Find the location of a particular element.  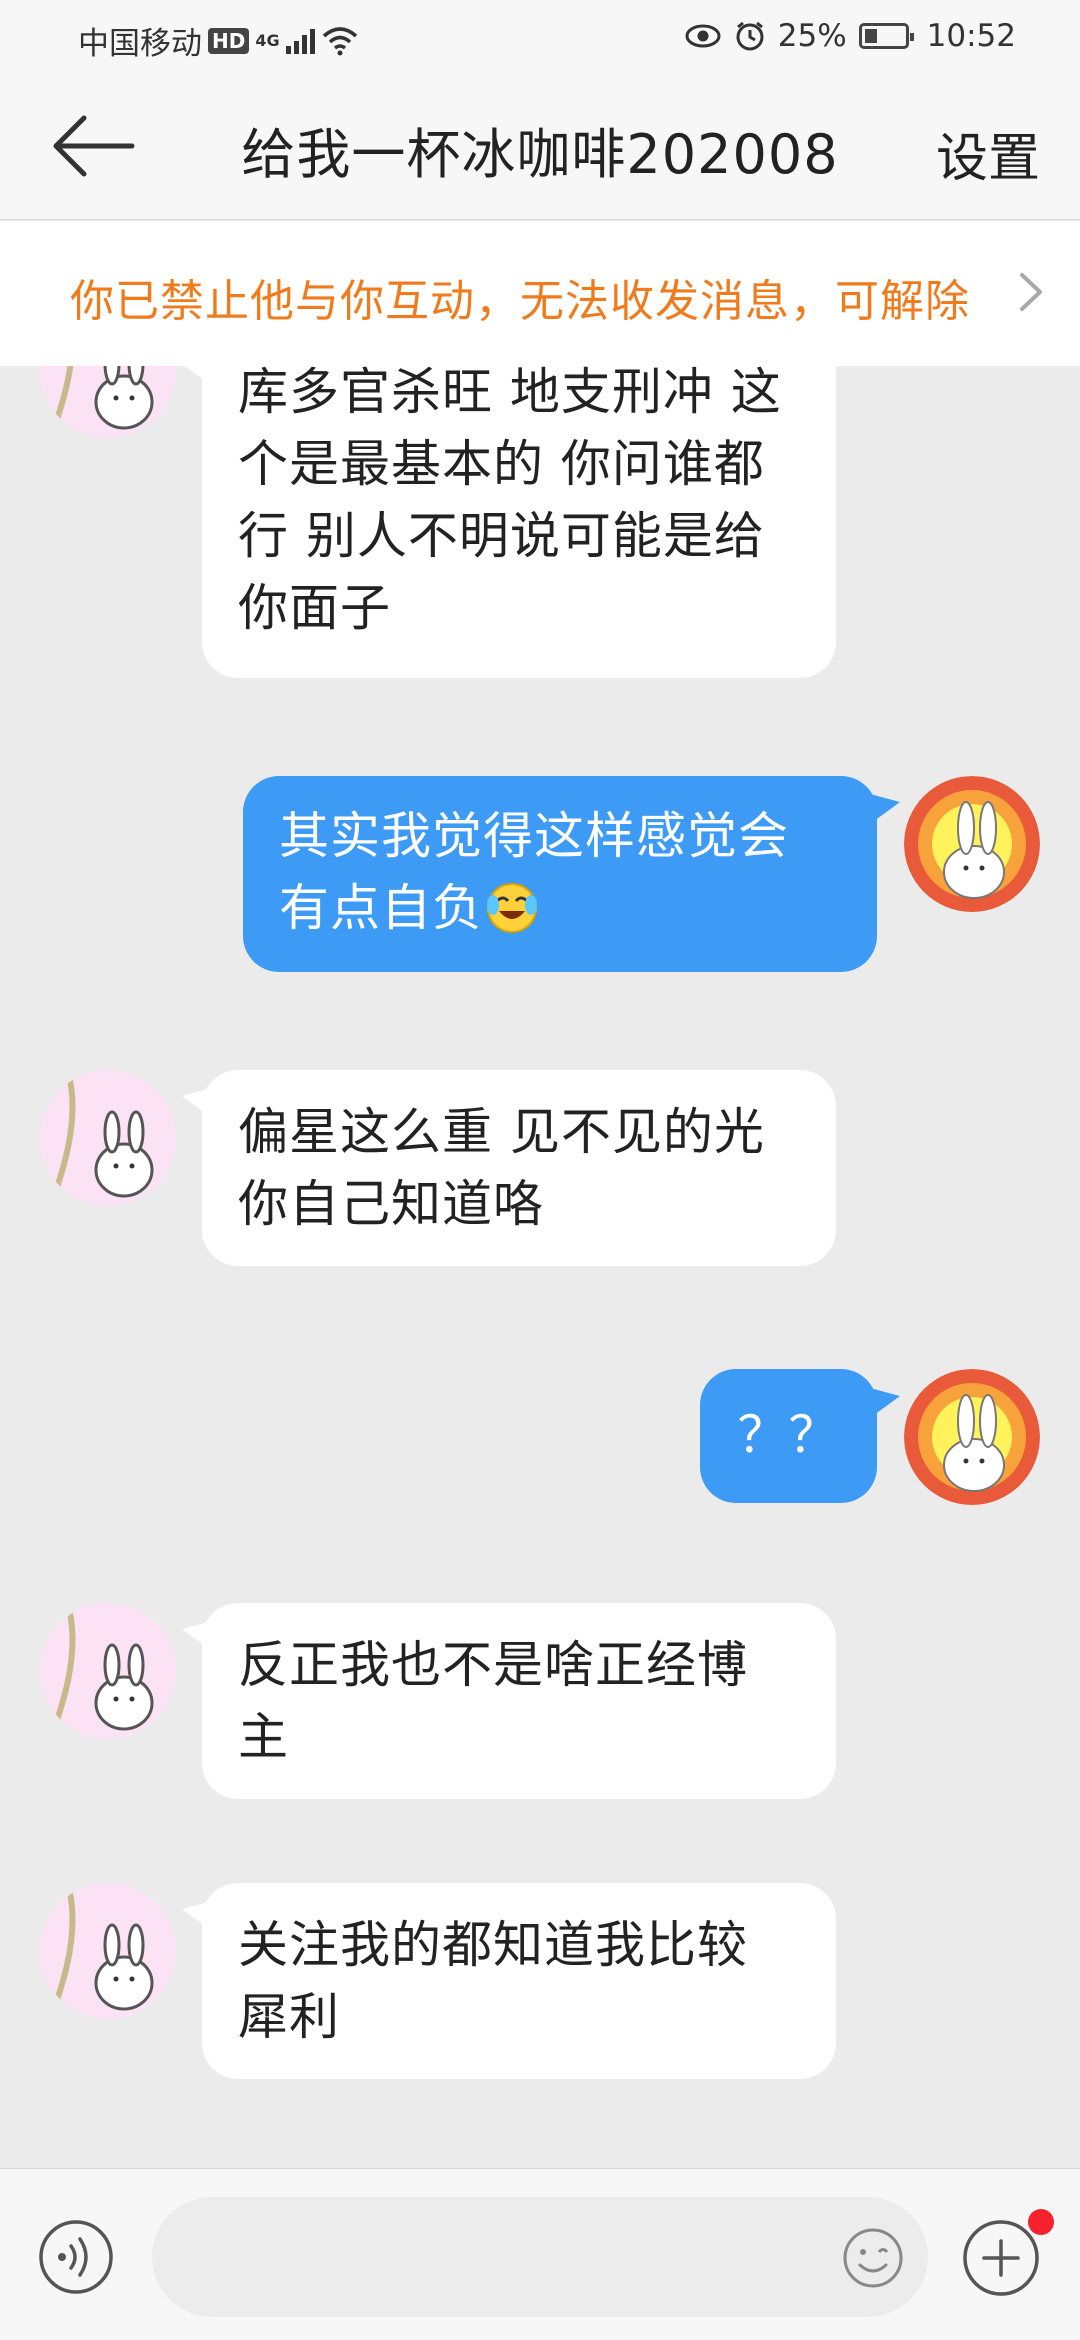

status-right: 25% 10:52 is located at coordinates (850, 36).